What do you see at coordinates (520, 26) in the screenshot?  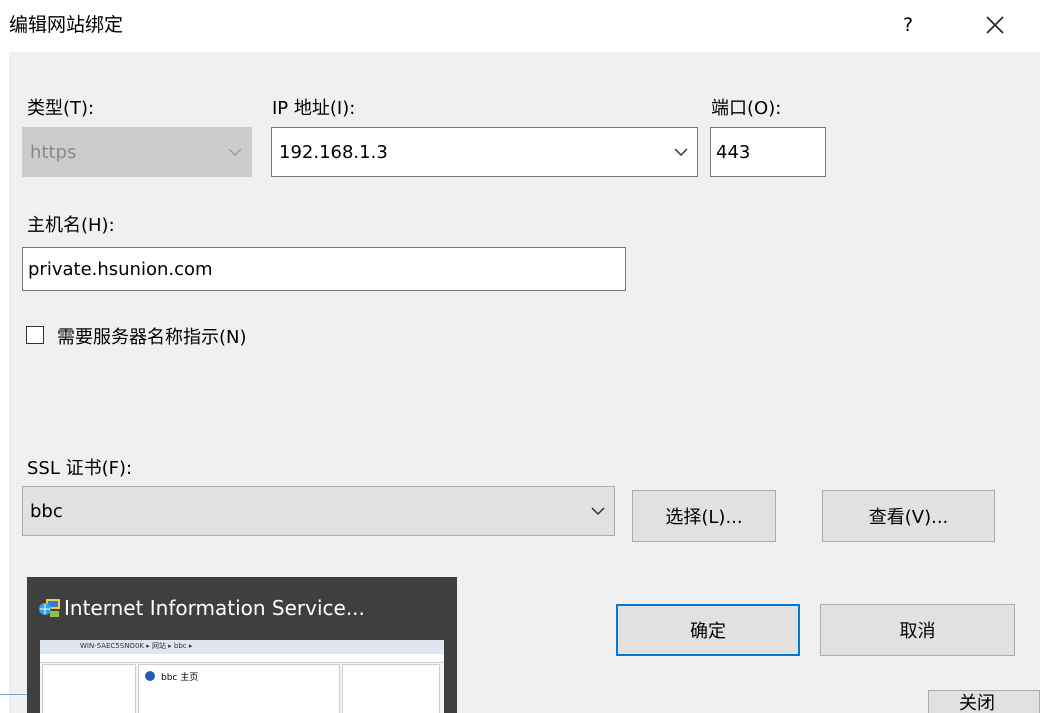 I see `title-bar` at bounding box center [520, 26].